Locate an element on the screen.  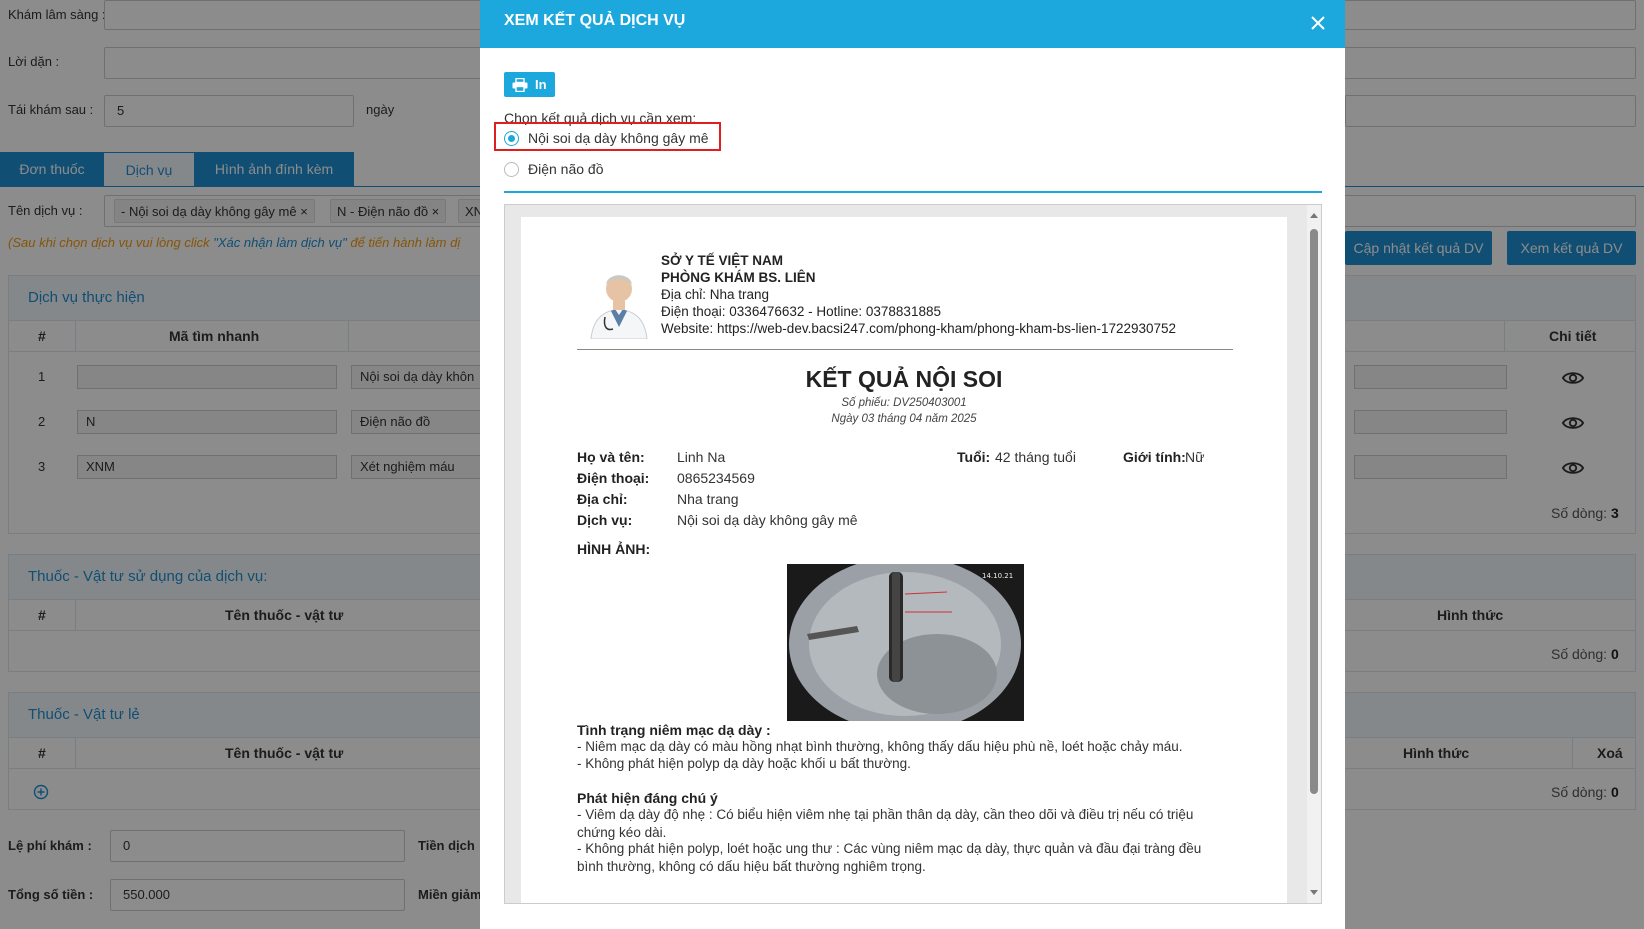
print-label: In is located at coordinates (541, 84).